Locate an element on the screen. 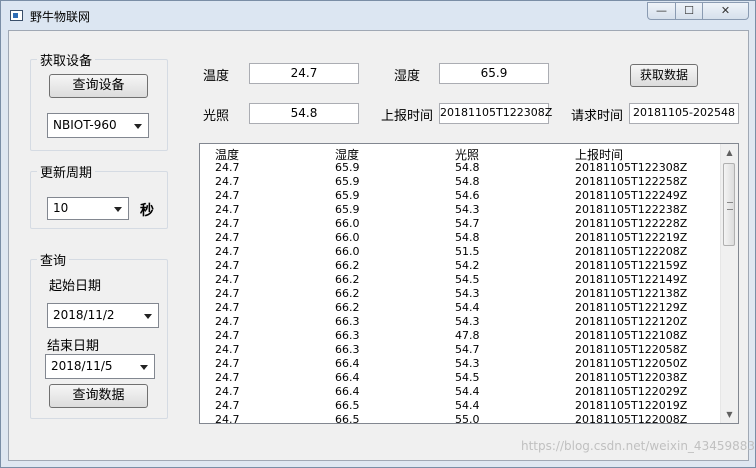 The height and width of the screenshot is (468, 756). vertical-scrollbar: ▲ ▼ is located at coordinates (729, 283).